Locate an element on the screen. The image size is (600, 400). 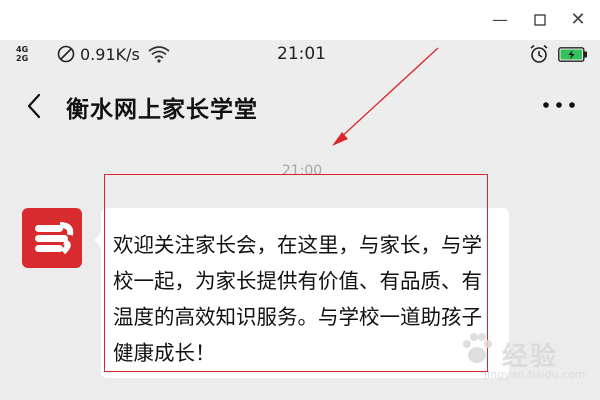
more-button is located at coordinates (559, 105).